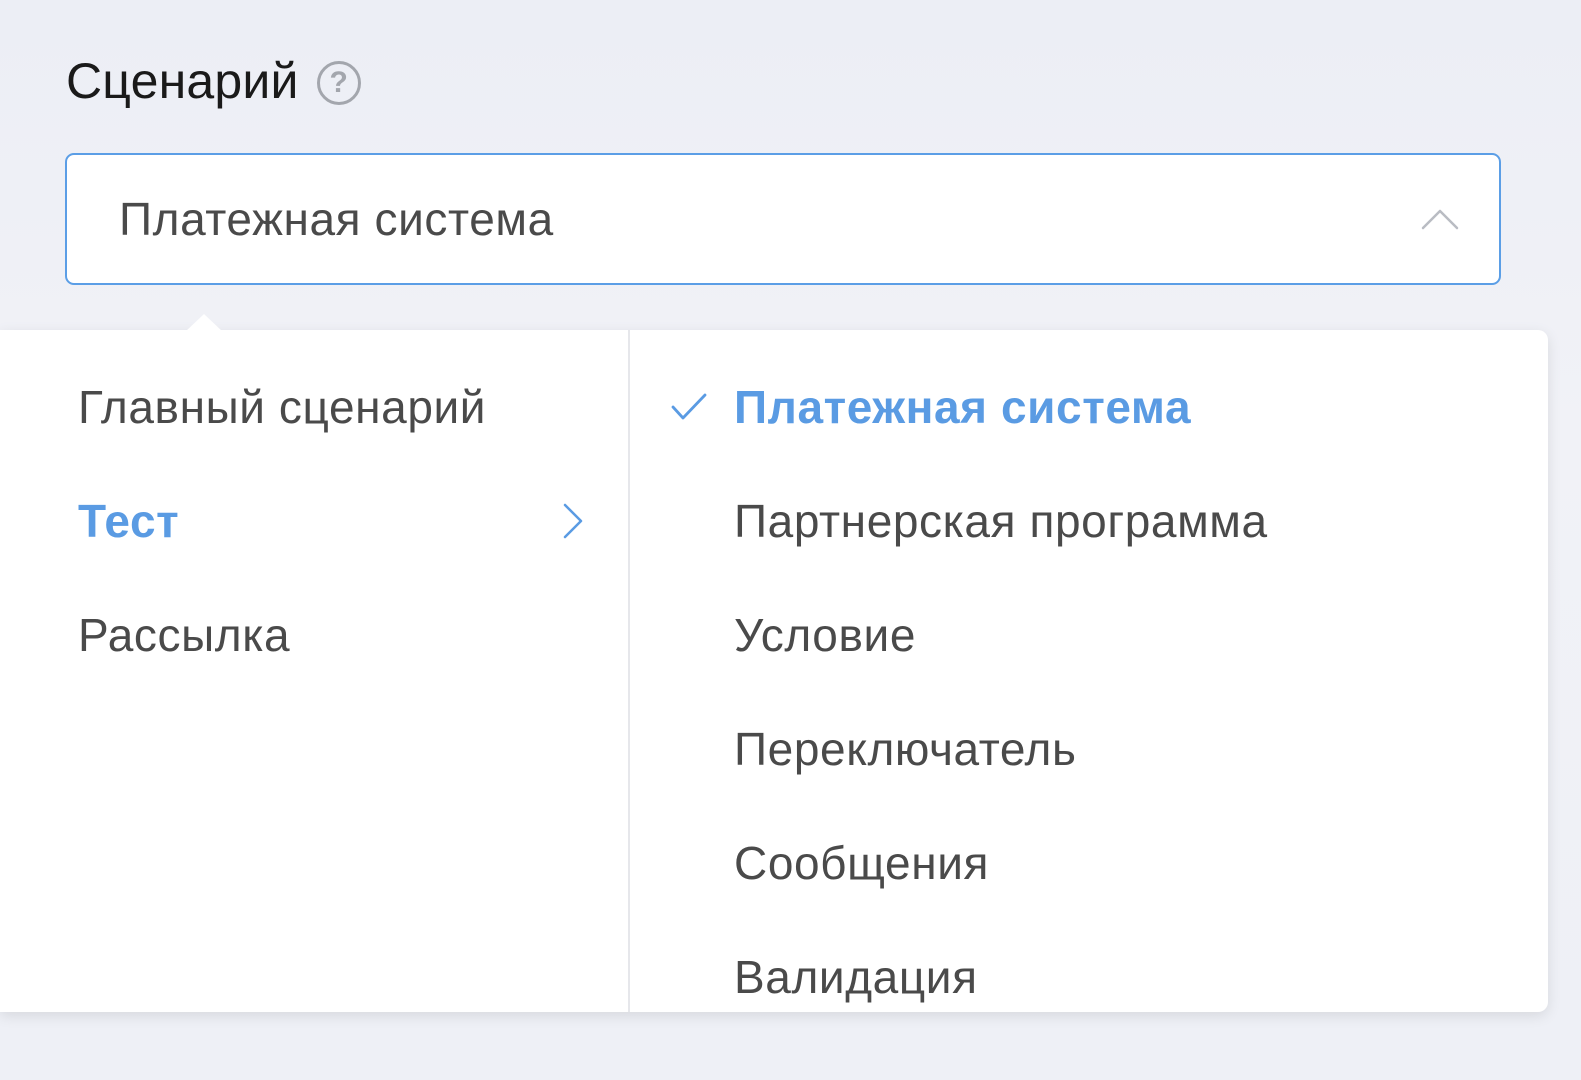  I want to click on option-item-payment-system: Платежная система, so click(1089, 407).